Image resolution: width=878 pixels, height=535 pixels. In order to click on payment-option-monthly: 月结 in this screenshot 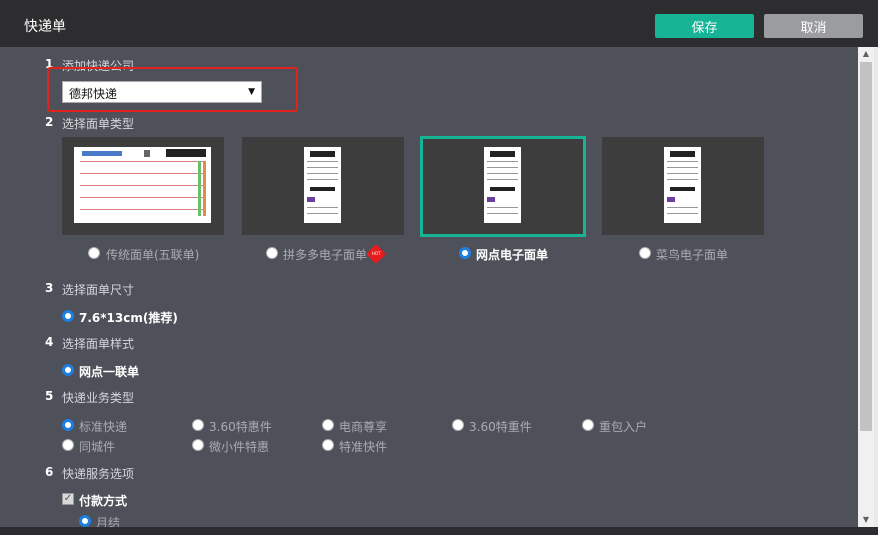, I will do `click(108, 521)`.